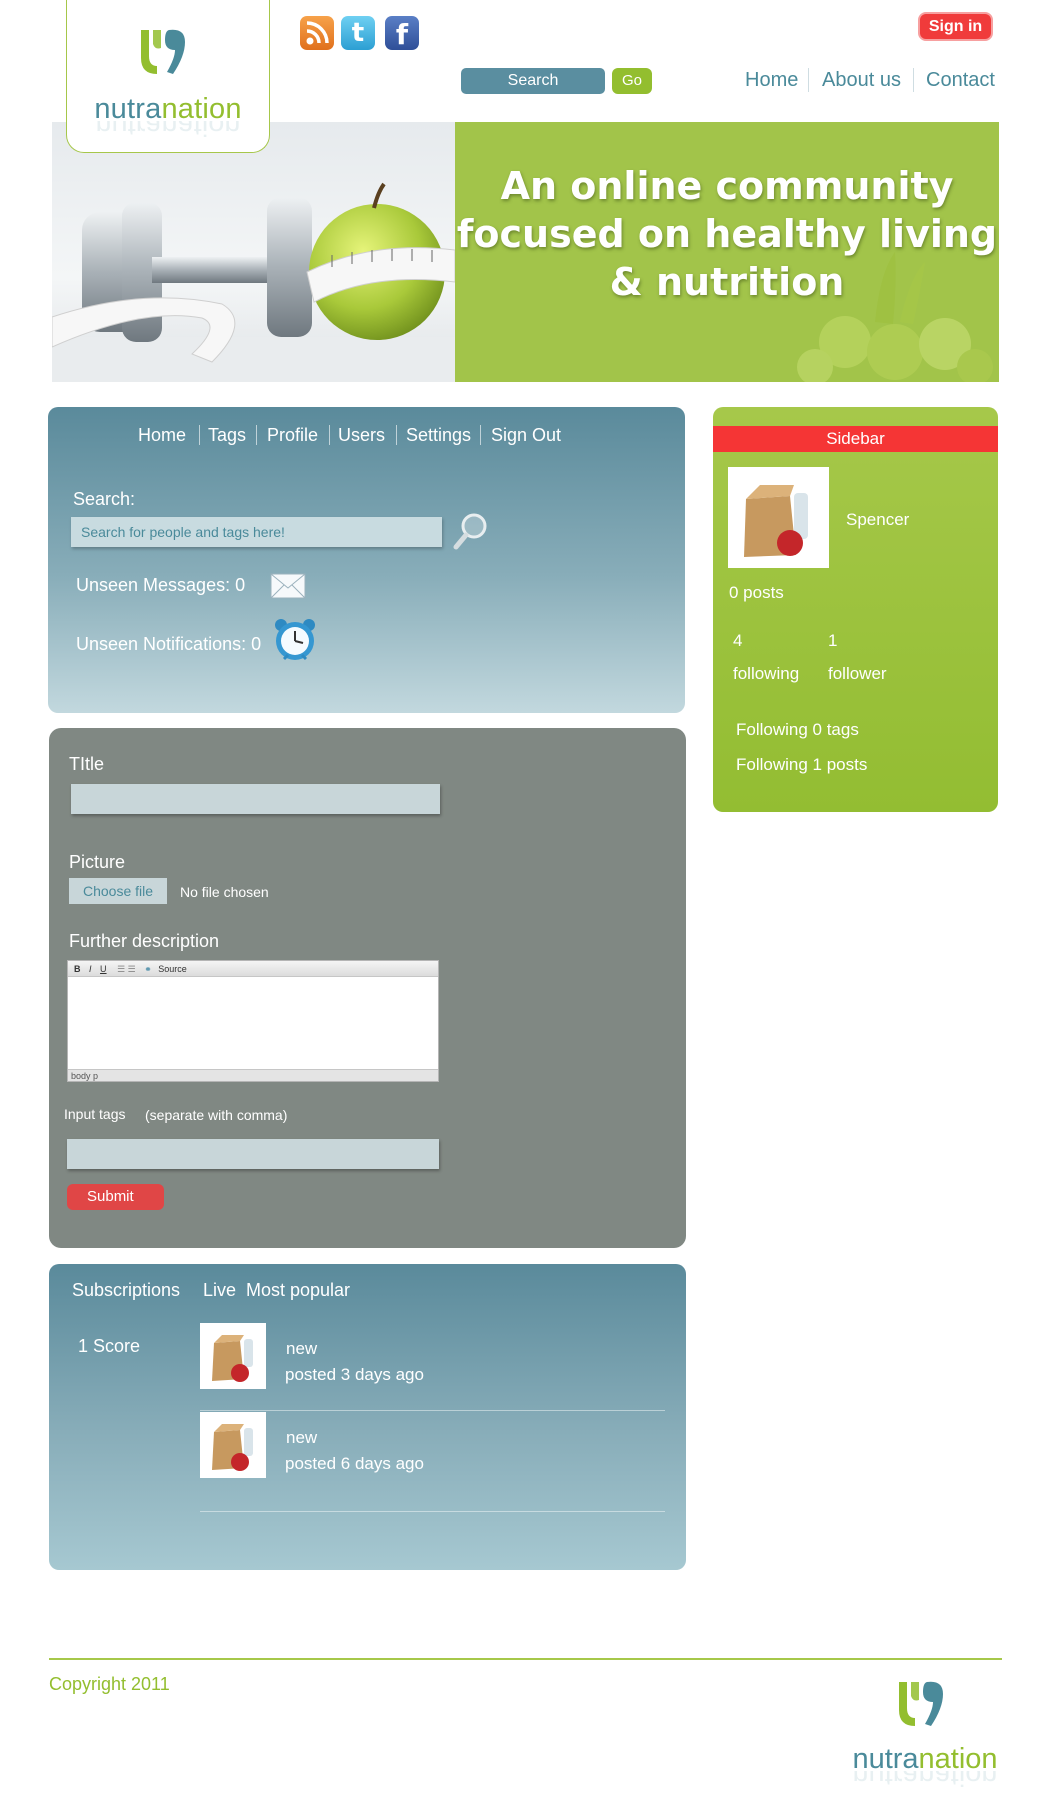 This screenshot has width=1054, height=1800. Describe the element at coordinates (144, 941) in the screenshot. I see `description-label: Further description` at that location.